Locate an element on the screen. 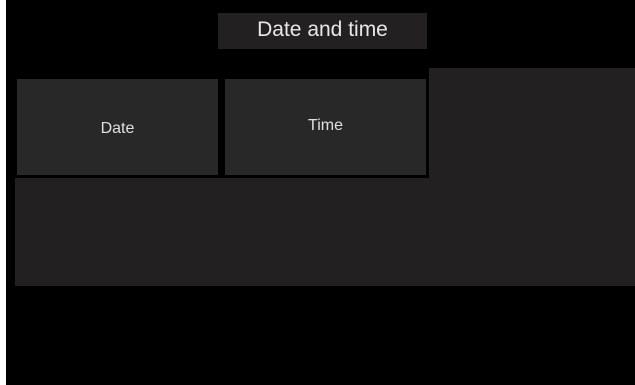  date-button-label: Date is located at coordinates (117, 128).